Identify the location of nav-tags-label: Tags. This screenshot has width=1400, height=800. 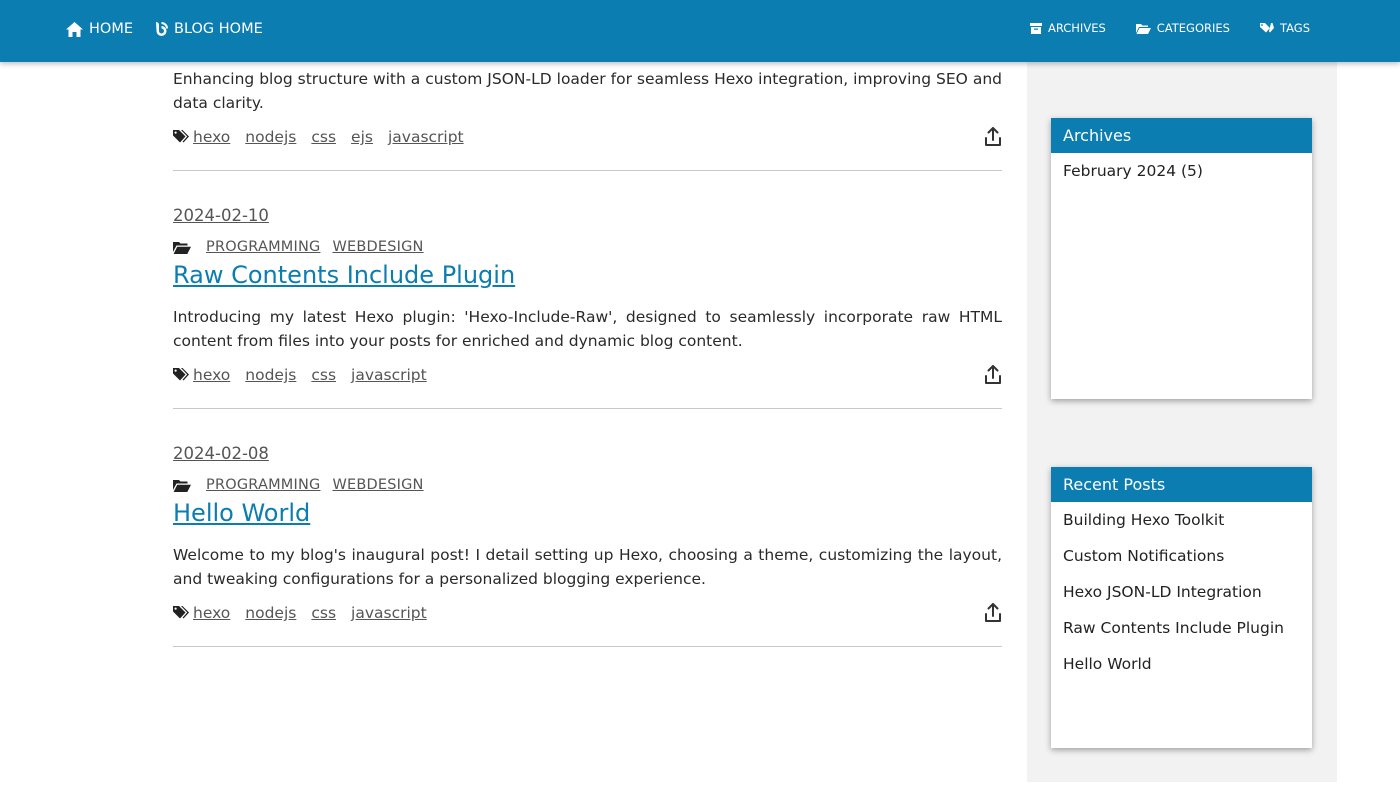
(1294, 28).